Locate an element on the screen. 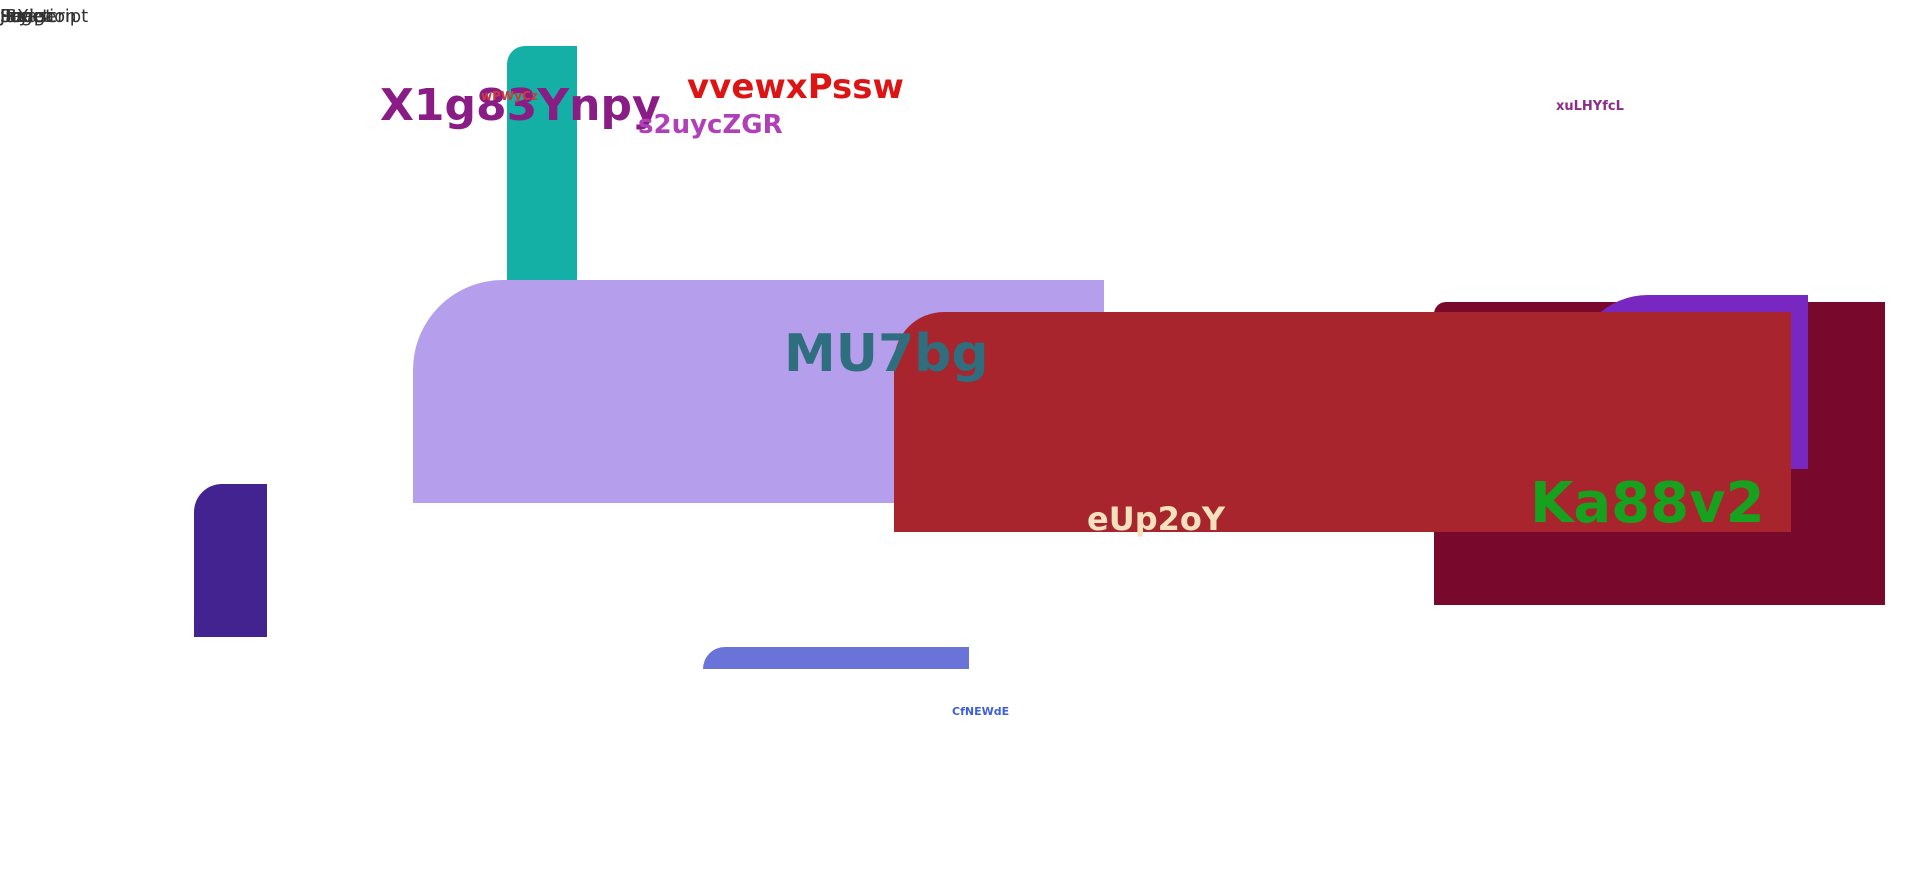  label-cfnewde: CfNEWdE is located at coordinates (981, 711).